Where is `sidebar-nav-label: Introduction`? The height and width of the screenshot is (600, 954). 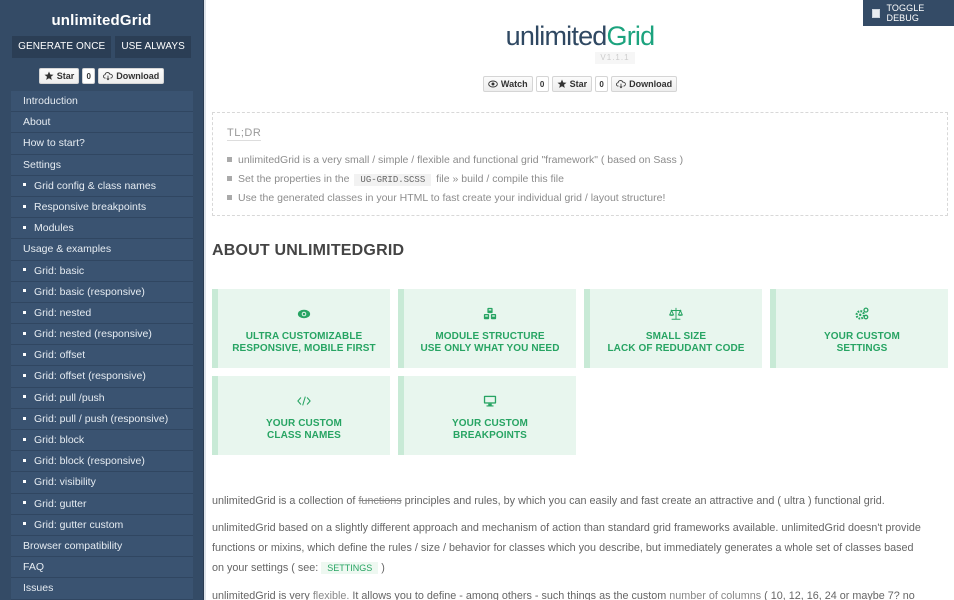 sidebar-nav-label: Introduction is located at coordinates (50, 101).